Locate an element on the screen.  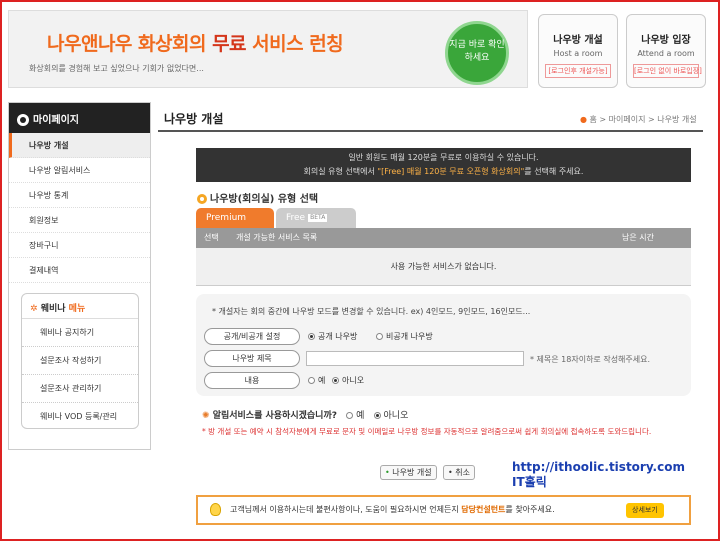
ring-icon is located at coordinates (202, 199).